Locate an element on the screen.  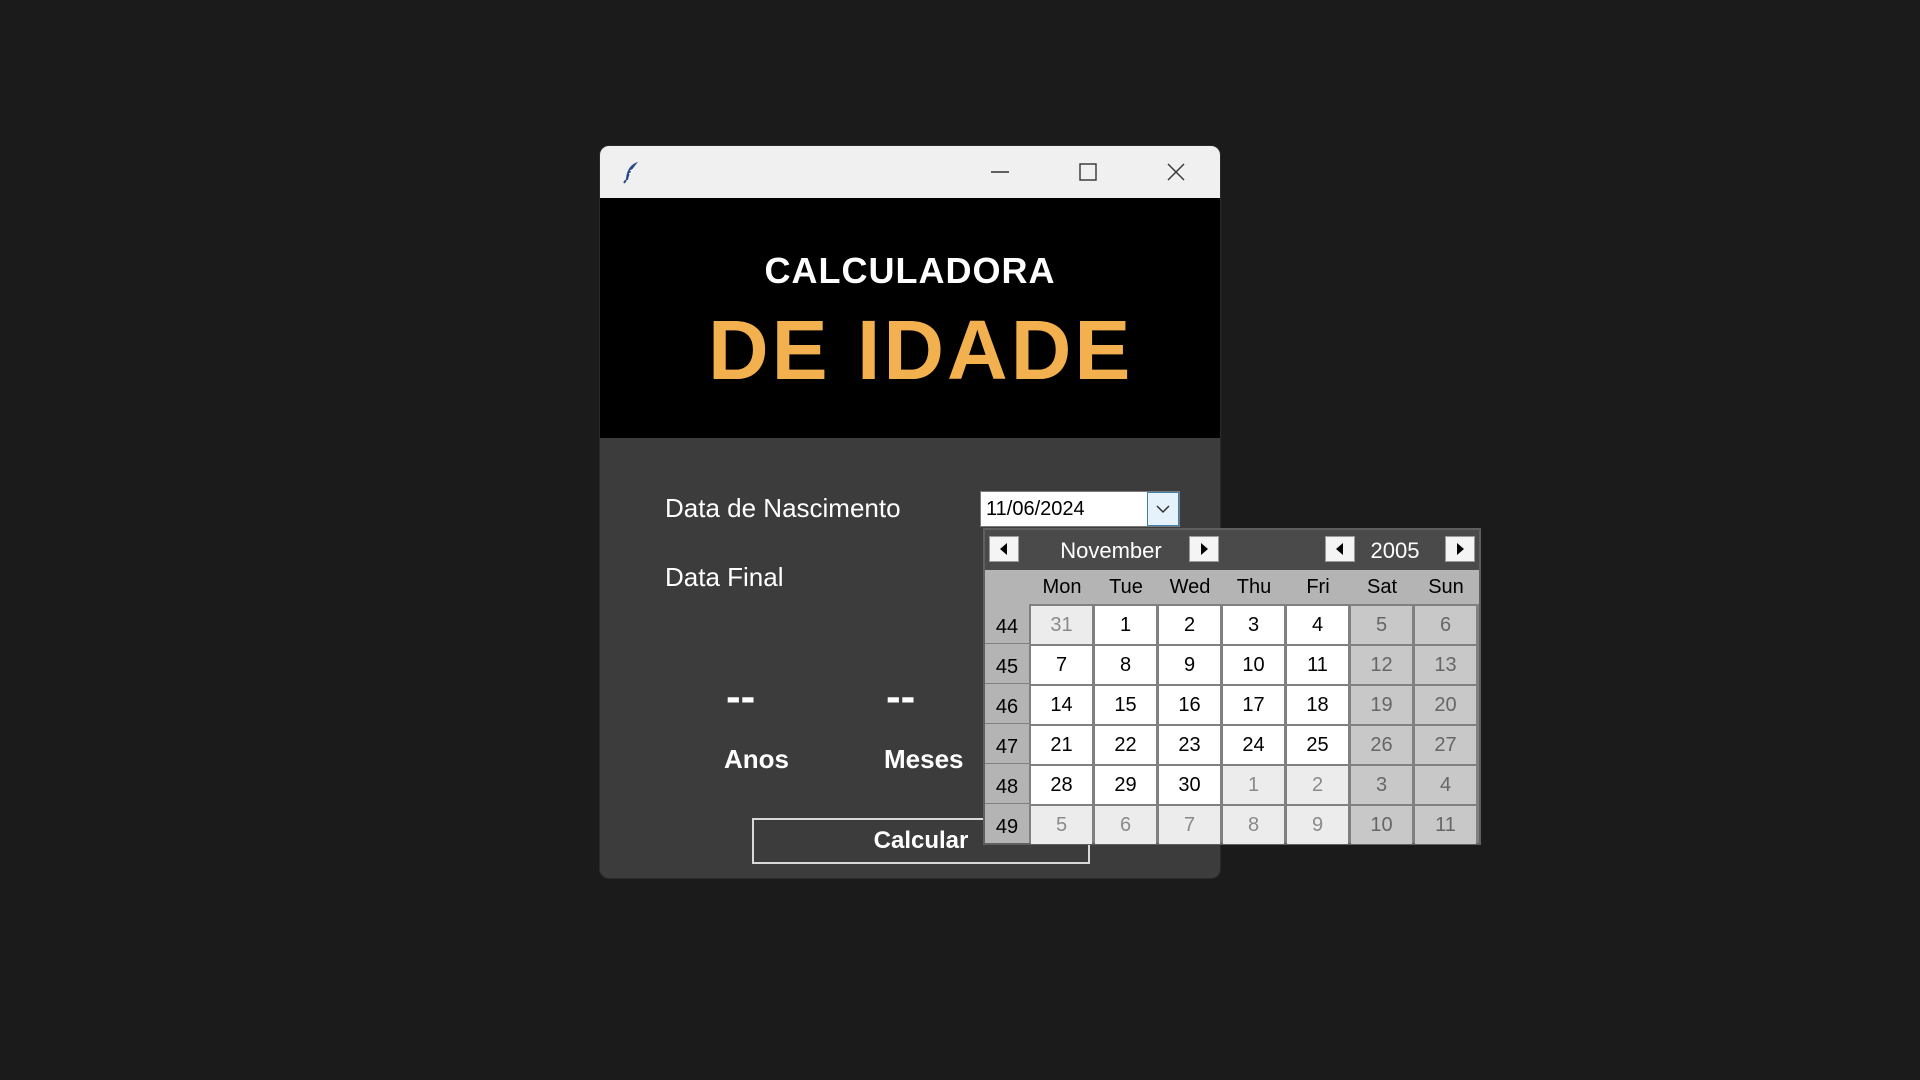
weekday-label: Tue is located at coordinates (1126, 587).